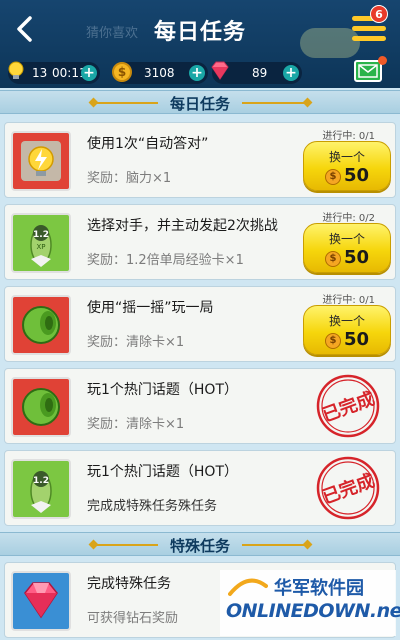 Image resolution: width=400 pixels, height=640 pixels. What do you see at coordinates (41, 161) in the screenshot?
I see `auto-answer-icon` at bounding box center [41, 161].